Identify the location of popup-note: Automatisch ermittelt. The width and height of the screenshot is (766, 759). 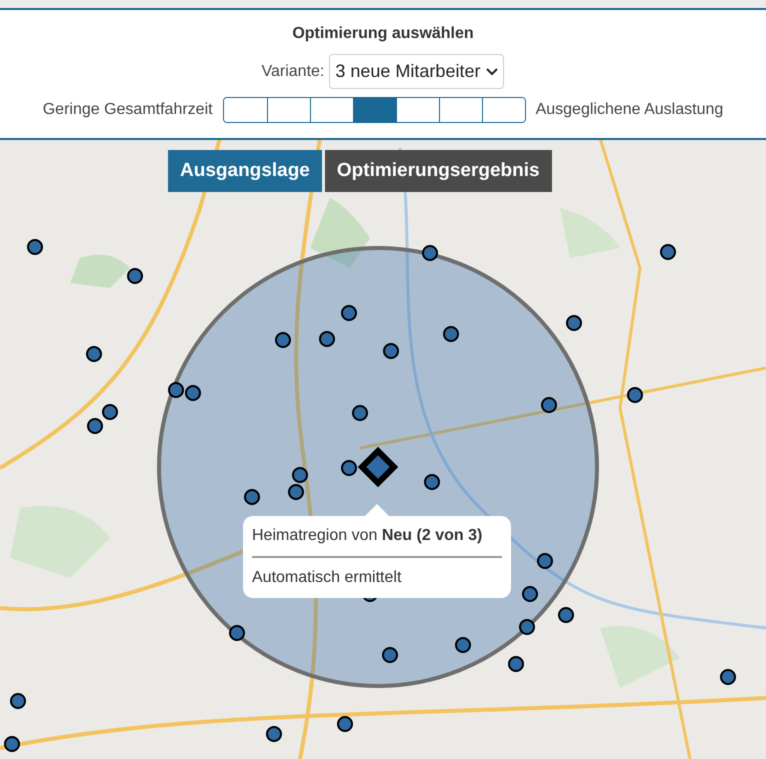
(327, 578).